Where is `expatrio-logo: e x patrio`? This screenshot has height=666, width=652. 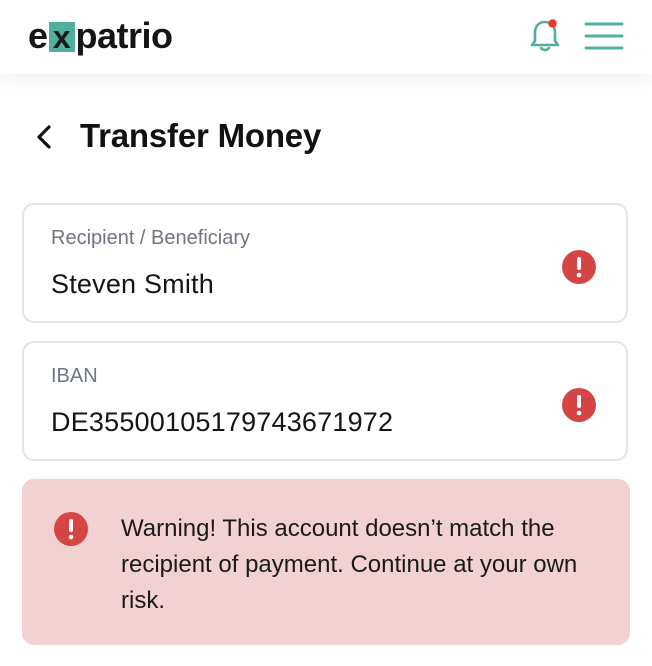 expatrio-logo: e x patrio is located at coordinates (100, 36).